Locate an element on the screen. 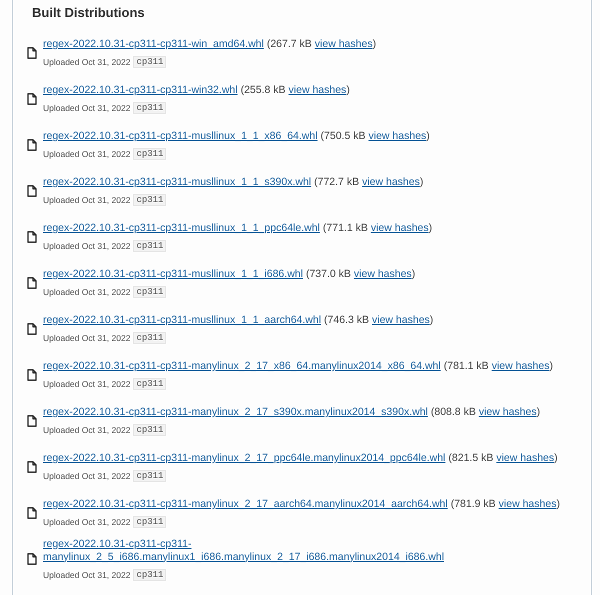 This screenshot has width=600, height=595. file-link: regex-2022.10.31-cp311-cp311-musllinux_1_1_s390x.whl is located at coordinates (177, 182).